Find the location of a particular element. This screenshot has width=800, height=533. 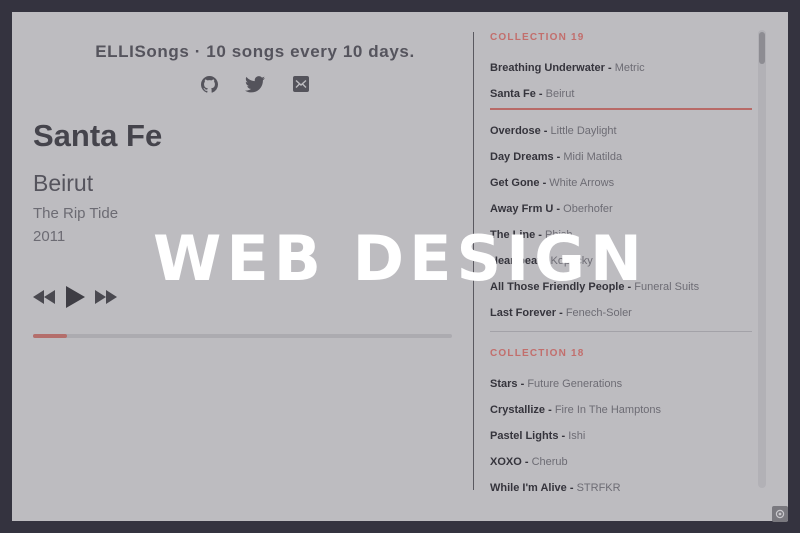

track-artist: Fire In The Hamptons is located at coordinates (607, 410).